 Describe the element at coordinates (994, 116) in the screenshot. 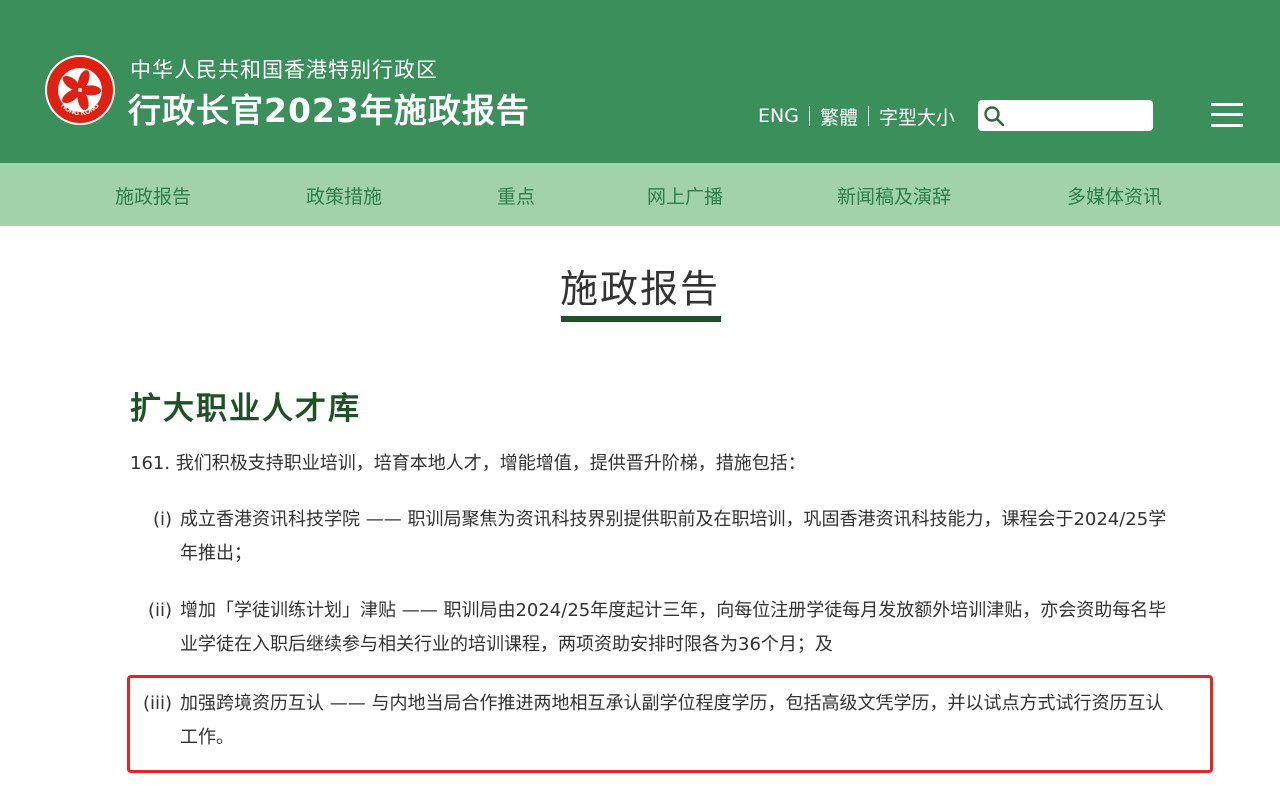

I see `search-icon` at that location.